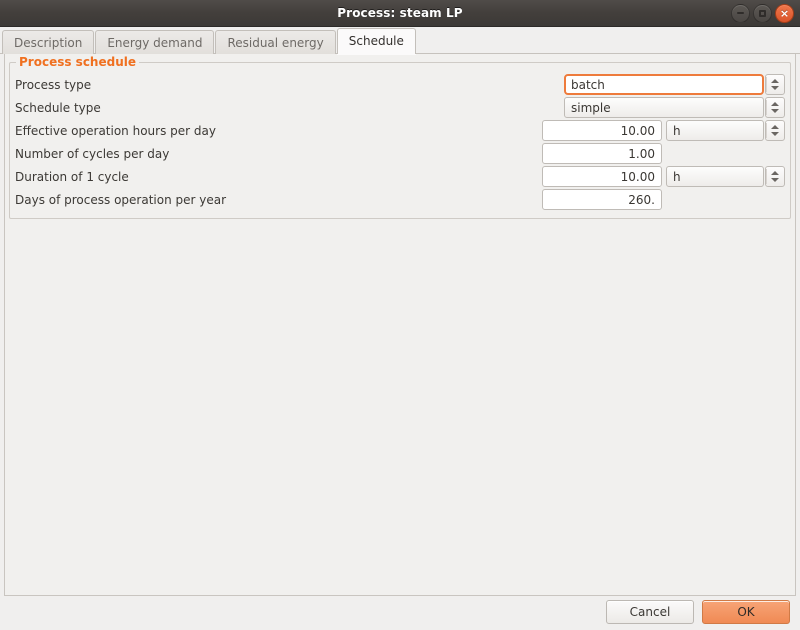 The height and width of the screenshot is (630, 800). I want to click on field-schedule-type: simple, so click(674, 107).